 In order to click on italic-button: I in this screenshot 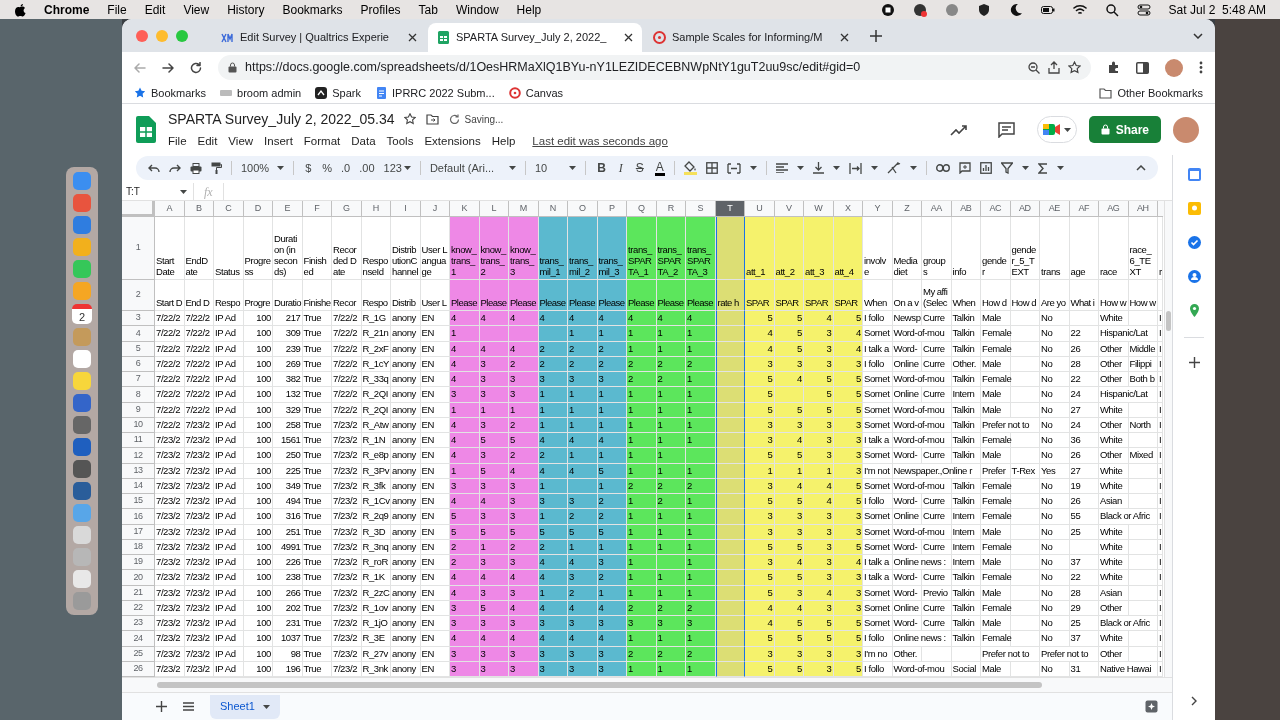, I will do `click(620, 168)`.